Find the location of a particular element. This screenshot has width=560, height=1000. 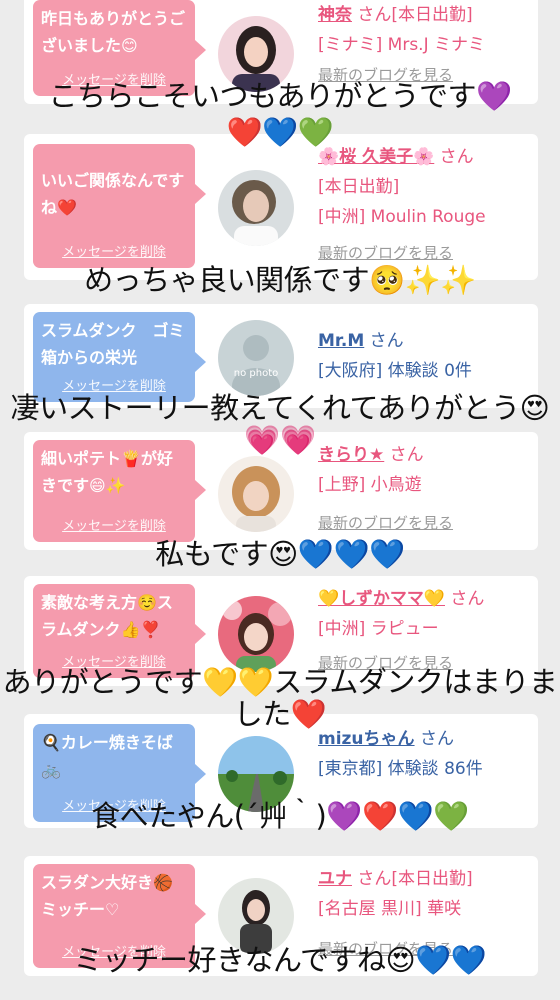

avatar: no photo is located at coordinates (256, 358).